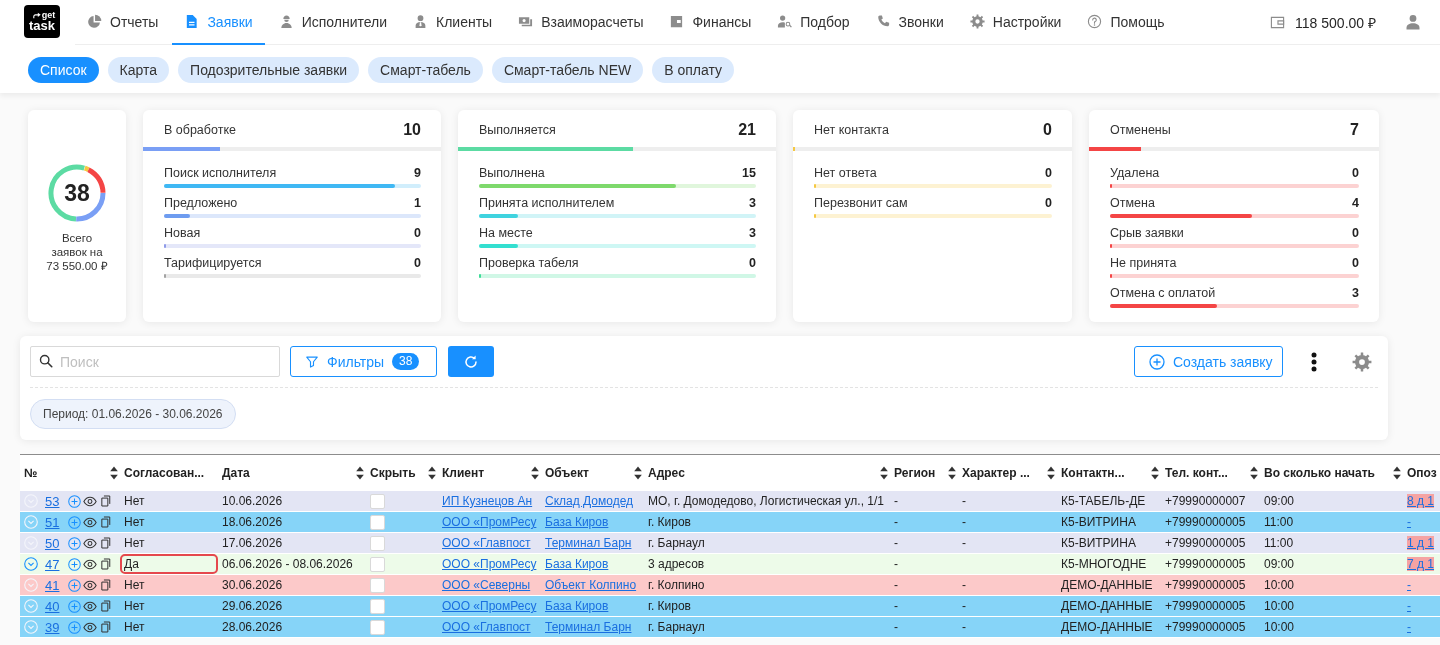 This screenshot has width=1440, height=645. Describe the element at coordinates (1205, 501) in the screenshot. I see `table-cell: +79990000007` at that location.